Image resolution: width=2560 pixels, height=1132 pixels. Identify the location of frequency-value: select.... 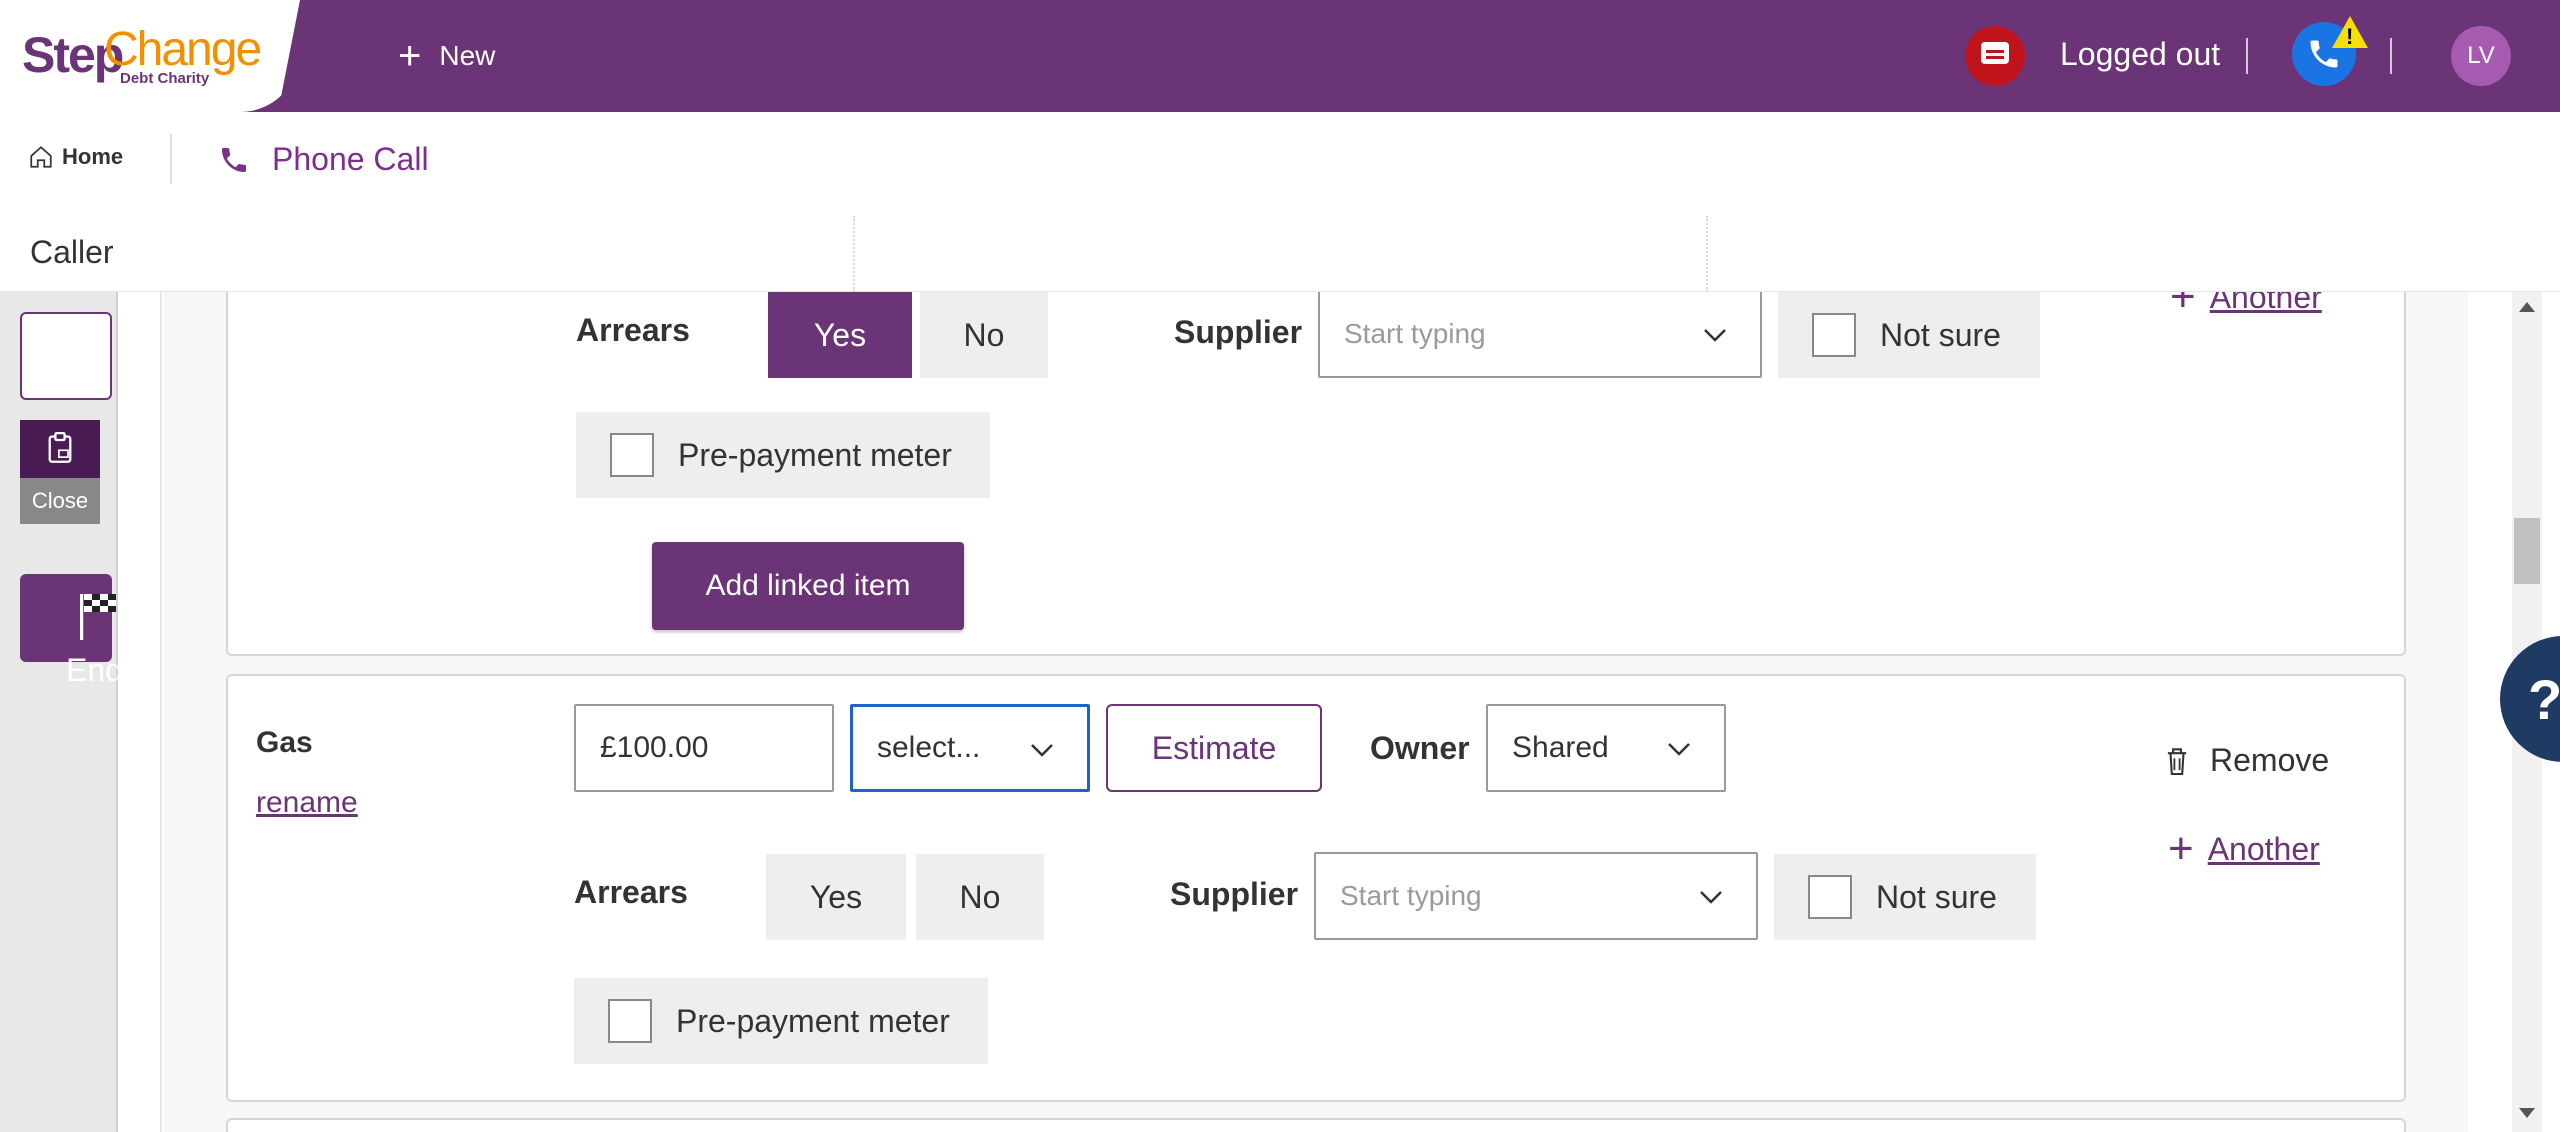
(929, 747).